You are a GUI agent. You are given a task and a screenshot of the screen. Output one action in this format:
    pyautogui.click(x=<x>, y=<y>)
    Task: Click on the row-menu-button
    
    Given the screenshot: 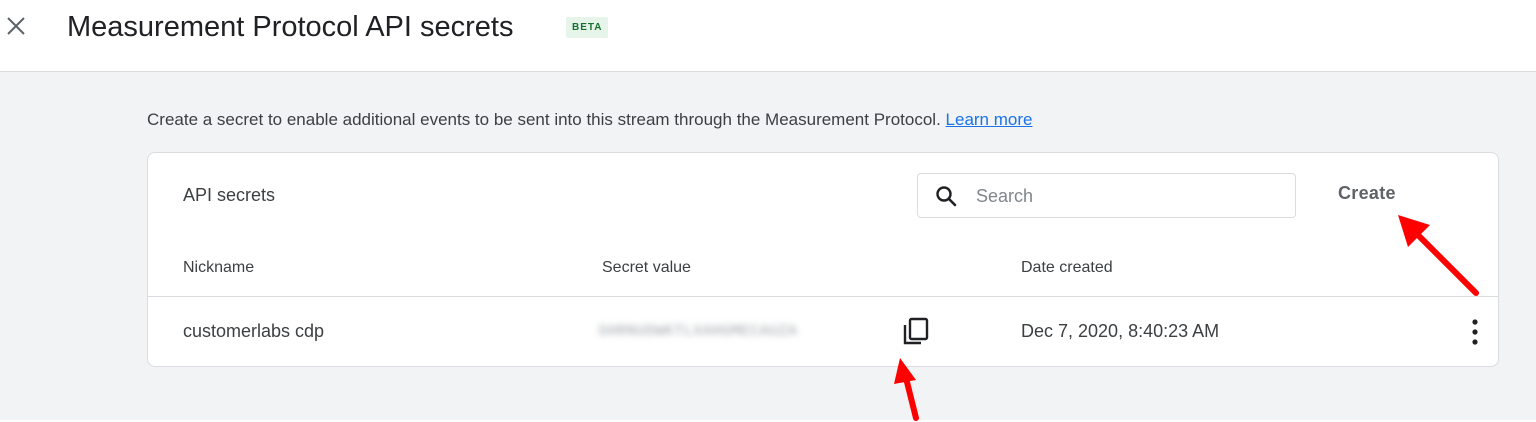 What is the action you would take?
    pyautogui.click(x=1475, y=332)
    